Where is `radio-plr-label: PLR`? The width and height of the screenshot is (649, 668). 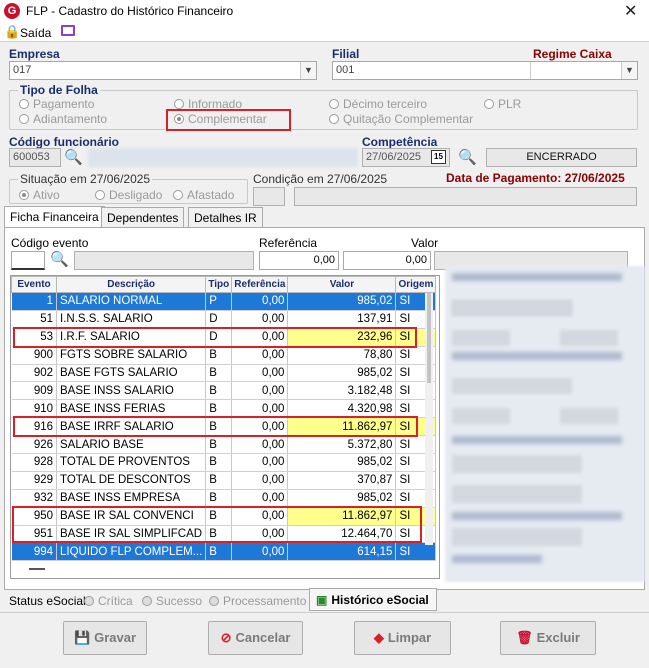 radio-plr-label: PLR is located at coordinates (510, 104).